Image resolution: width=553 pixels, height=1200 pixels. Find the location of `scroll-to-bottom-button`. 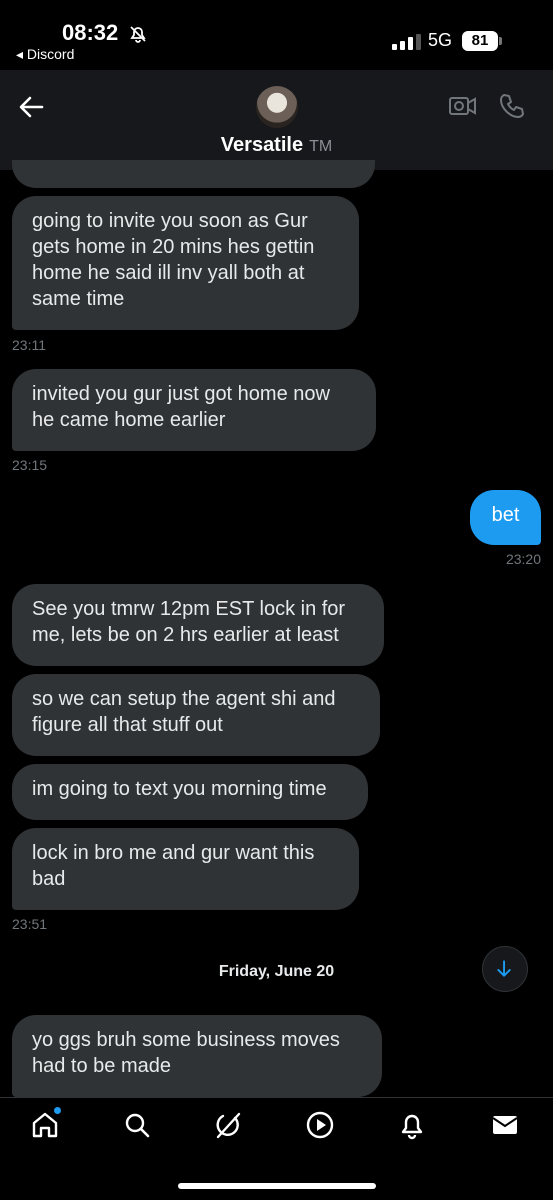

scroll-to-bottom-button is located at coordinates (505, 969).